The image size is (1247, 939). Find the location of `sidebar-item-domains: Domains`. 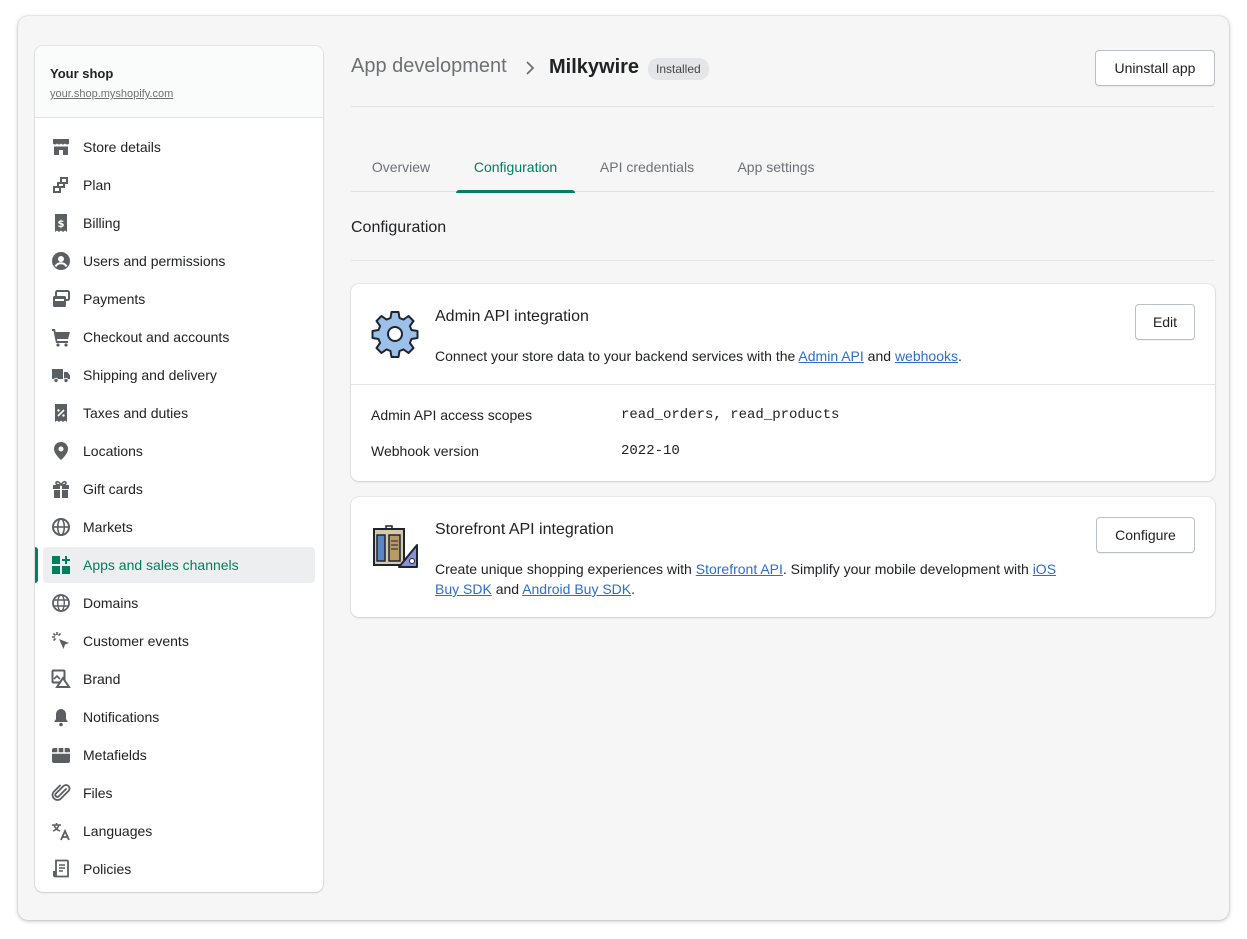

sidebar-item-domains: Domains is located at coordinates (179, 603).